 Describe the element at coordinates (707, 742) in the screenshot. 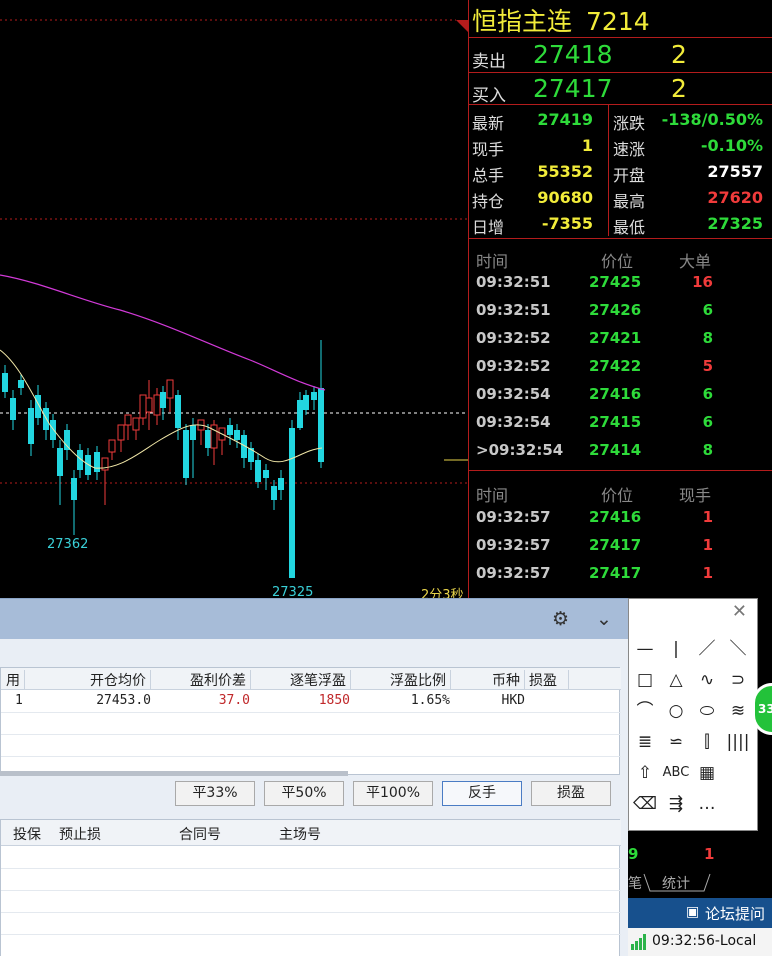

I see `drawing-tool-icon: ⫿` at that location.